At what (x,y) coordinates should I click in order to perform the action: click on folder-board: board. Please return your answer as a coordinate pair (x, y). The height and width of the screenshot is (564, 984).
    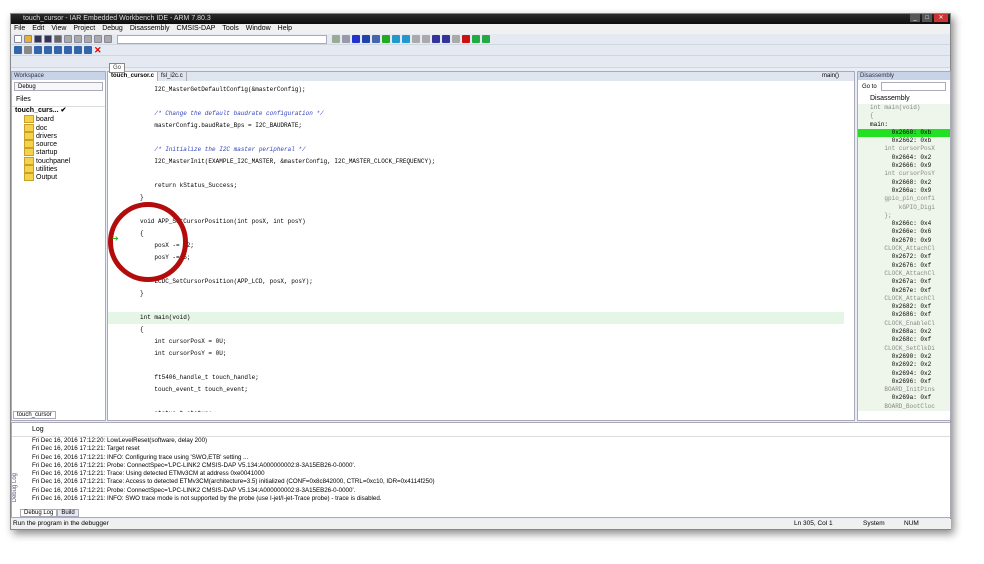
    Looking at the image, I should click on (58, 119).